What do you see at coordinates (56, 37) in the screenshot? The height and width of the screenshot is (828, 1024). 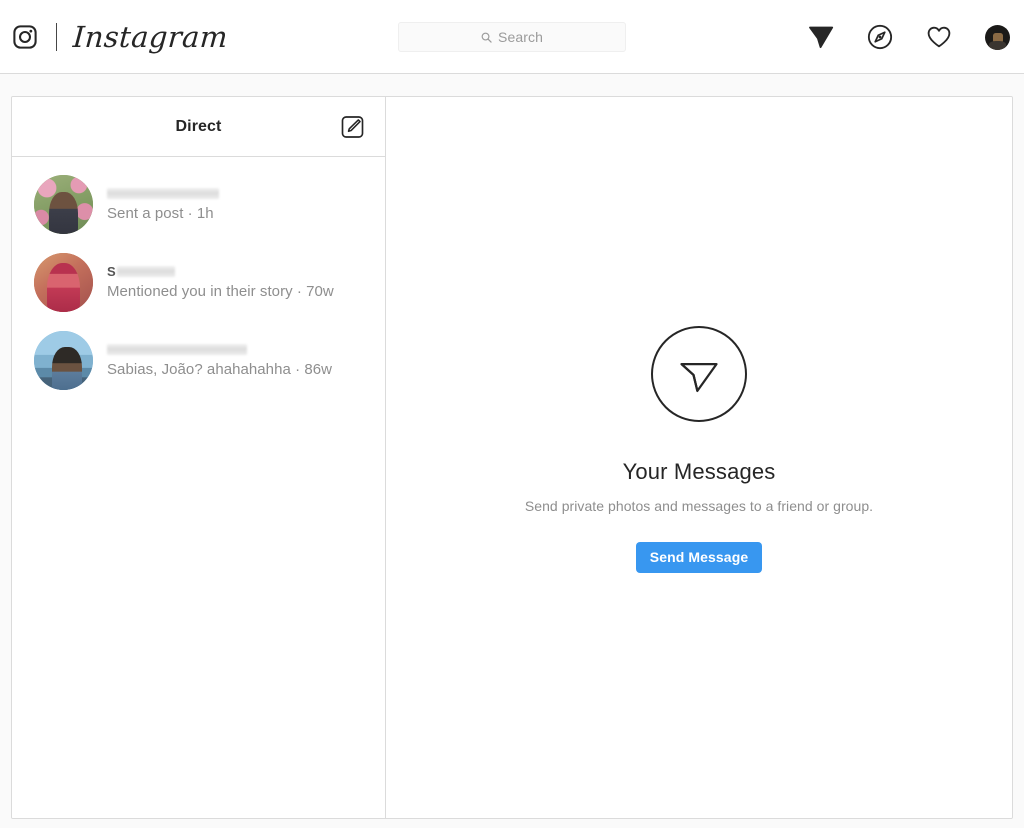 I see `brand-divider` at bounding box center [56, 37].